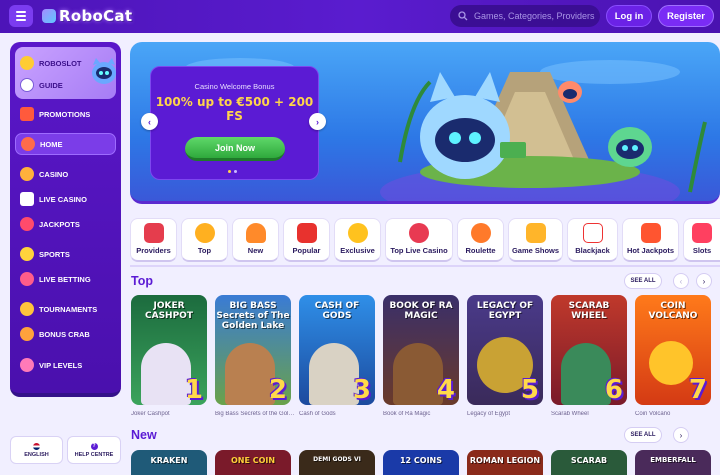  Describe the element at coordinates (65, 114) in the screenshot. I see `sidebar-item-promotions: Promotions` at that location.